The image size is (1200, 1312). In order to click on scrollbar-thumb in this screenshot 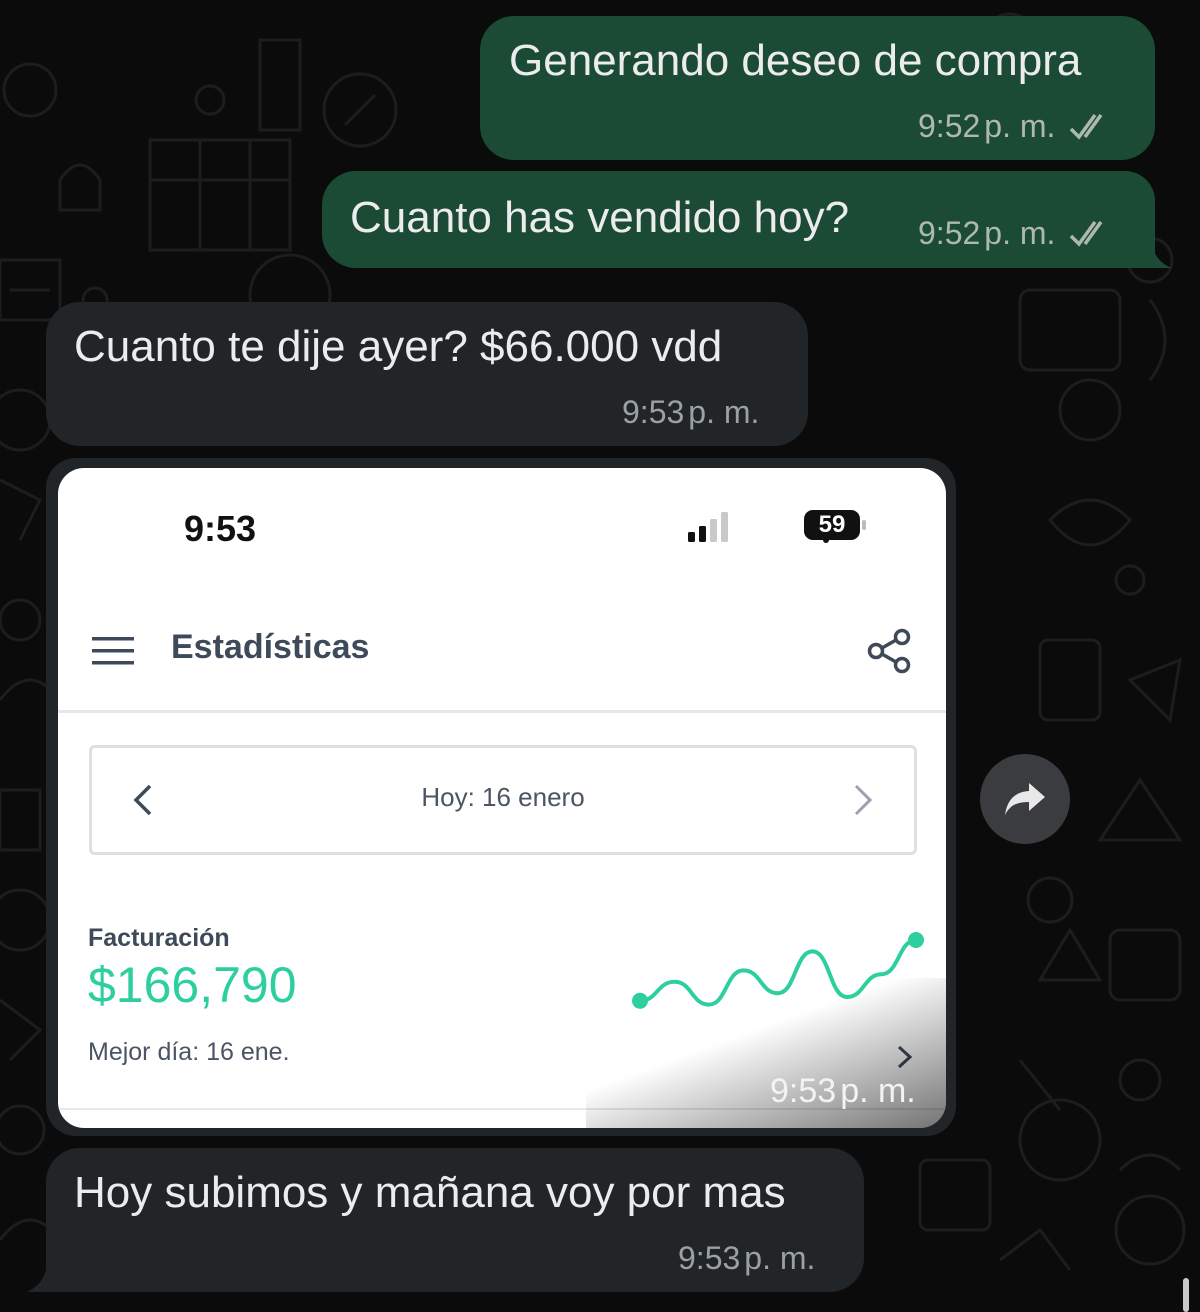, I will do `click(1186, 1295)`.